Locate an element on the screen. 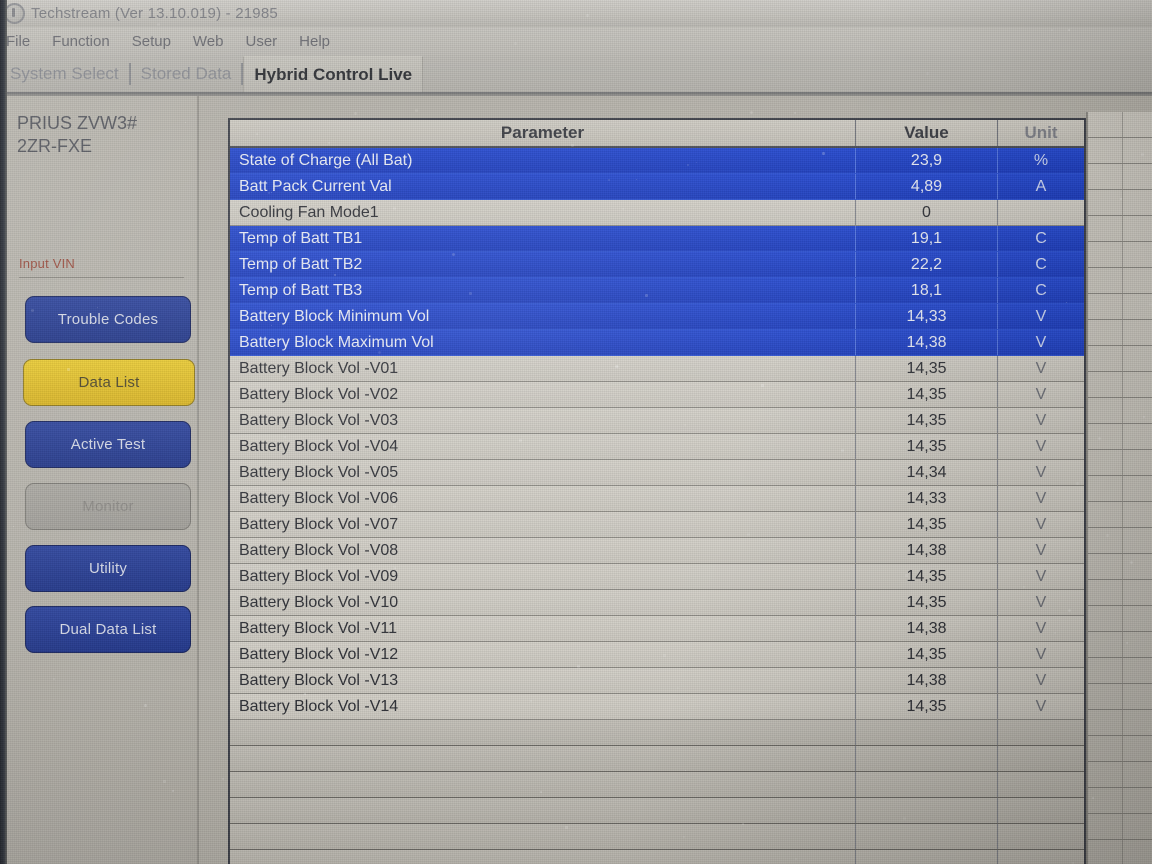 Image resolution: width=1152 pixels, height=864 pixels. menu-item-help: Help is located at coordinates (314, 41).